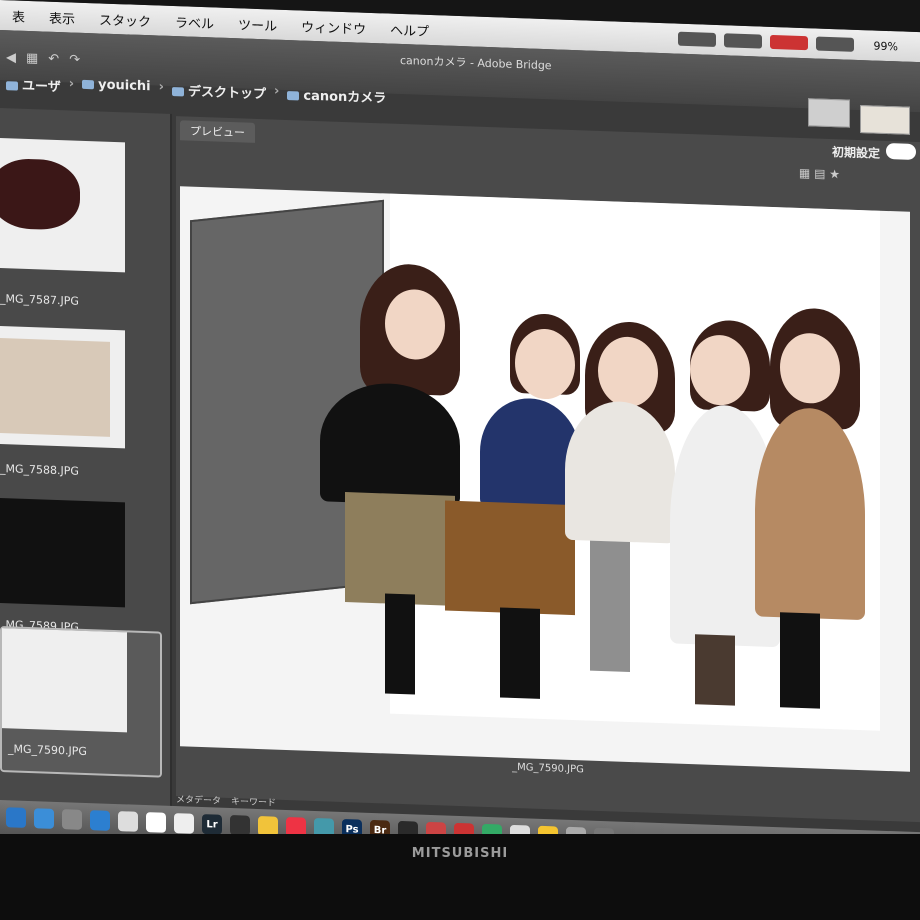  Describe the element at coordinates (74, 59) in the screenshot. I see `rotate-right-icon: ↷` at that location.